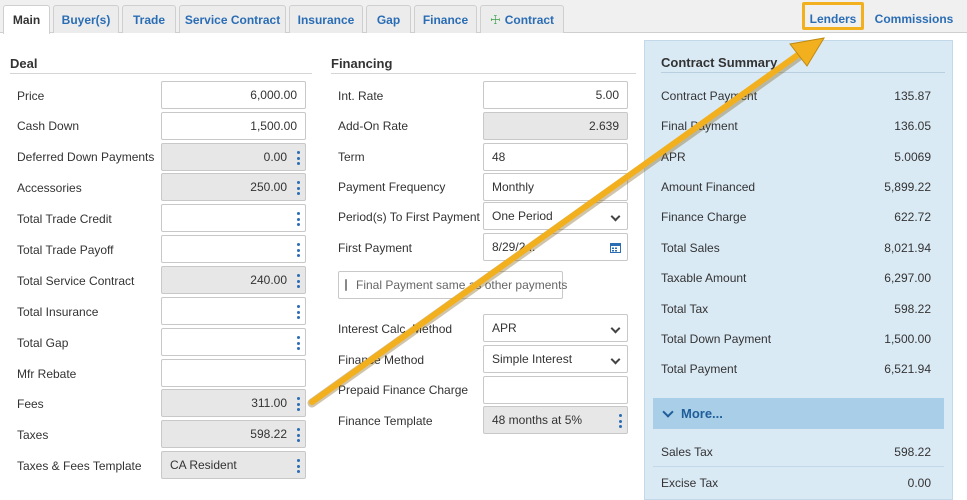 The image size is (967, 500). I want to click on accessories-value: 250.00, so click(268, 187).